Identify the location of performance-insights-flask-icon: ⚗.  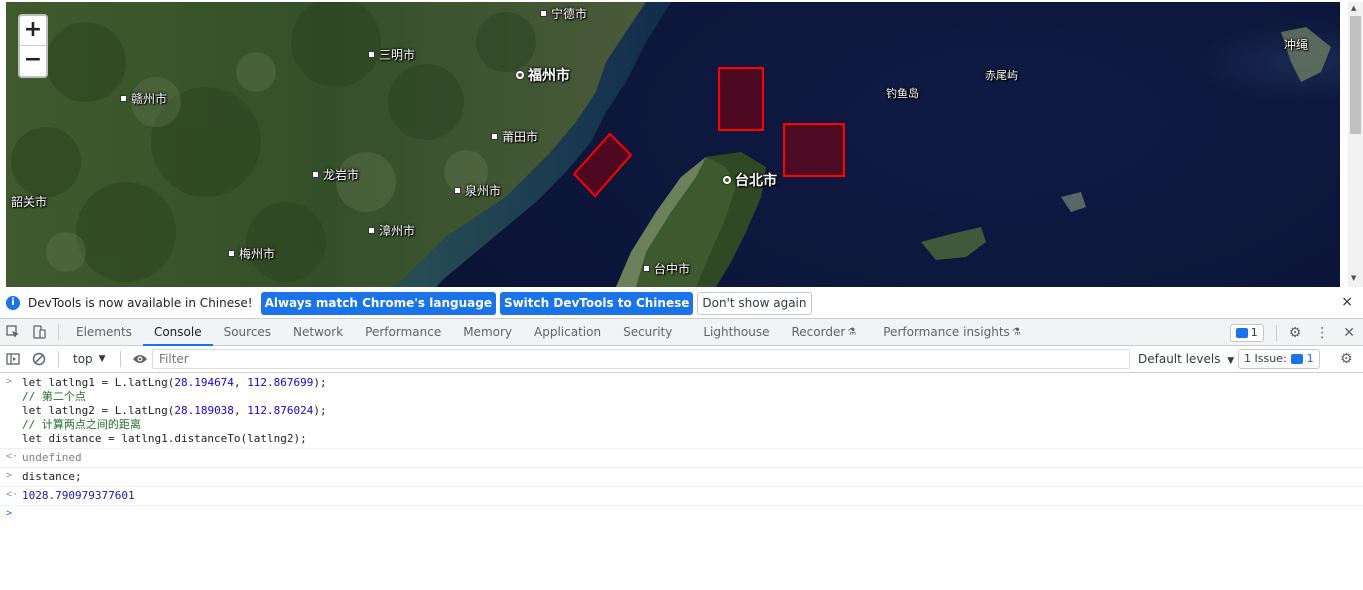
(1016, 332).